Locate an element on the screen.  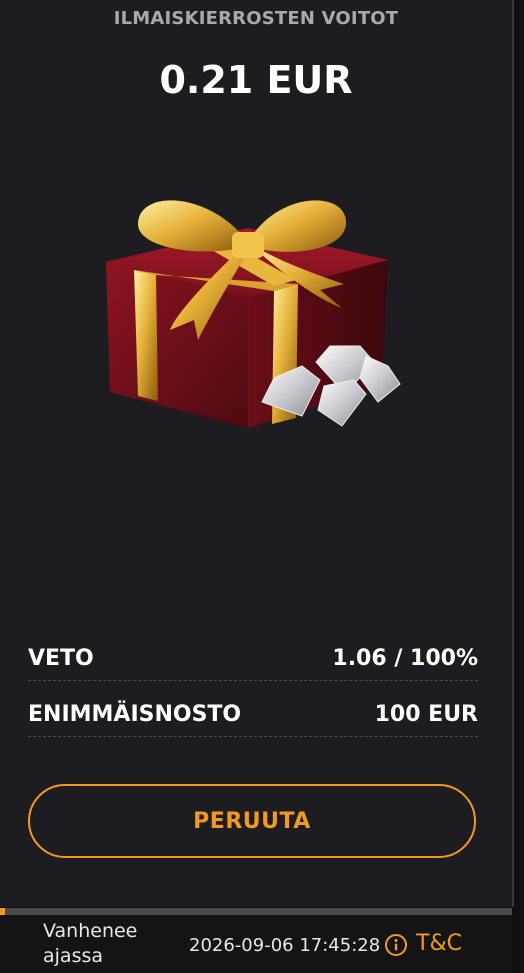
info-icon is located at coordinates (396, 945).